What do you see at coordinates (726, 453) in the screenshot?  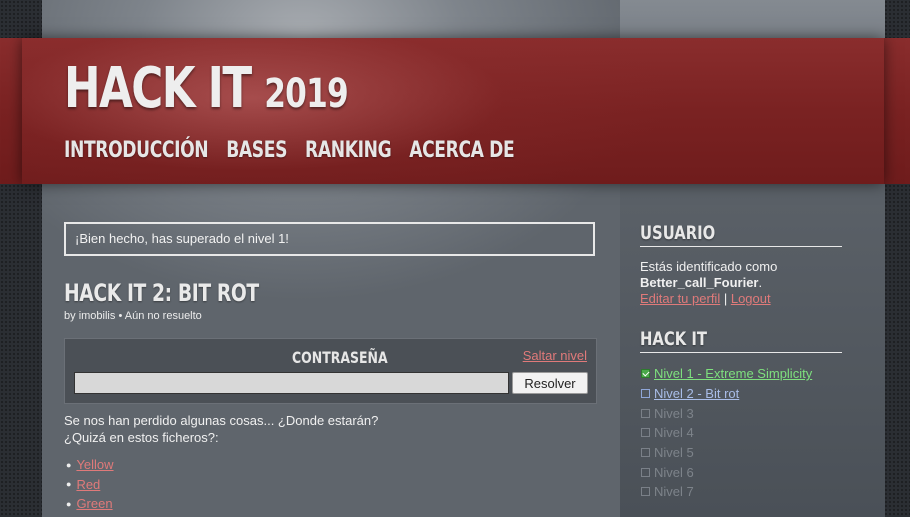 I see `level-item-5: Nivel 5` at bounding box center [726, 453].